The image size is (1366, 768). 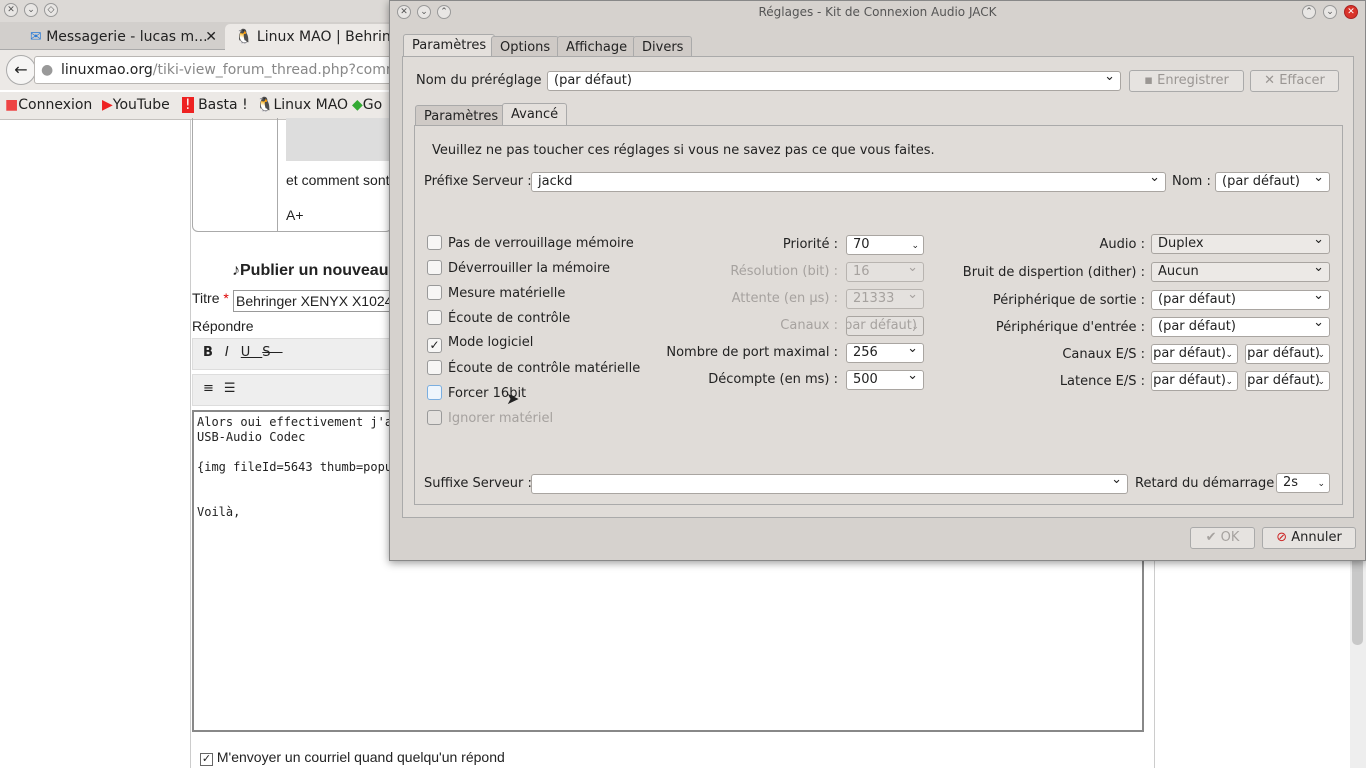 What do you see at coordinates (232, 352) in the screenshot?
I see `italic-icon: I` at bounding box center [232, 352].